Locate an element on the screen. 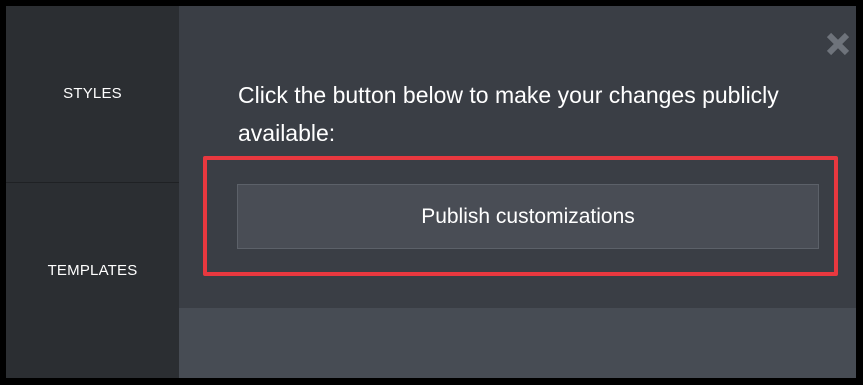  panel-footer is located at coordinates (517, 343).